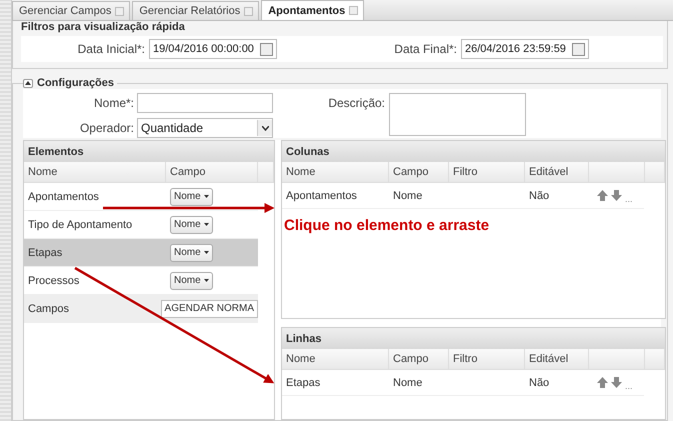 The height and width of the screenshot is (421, 673). Describe the element at coordinates (386, 225) in the screenshot. I see `instruction-text: Clique no elemento e arraste` at that location.